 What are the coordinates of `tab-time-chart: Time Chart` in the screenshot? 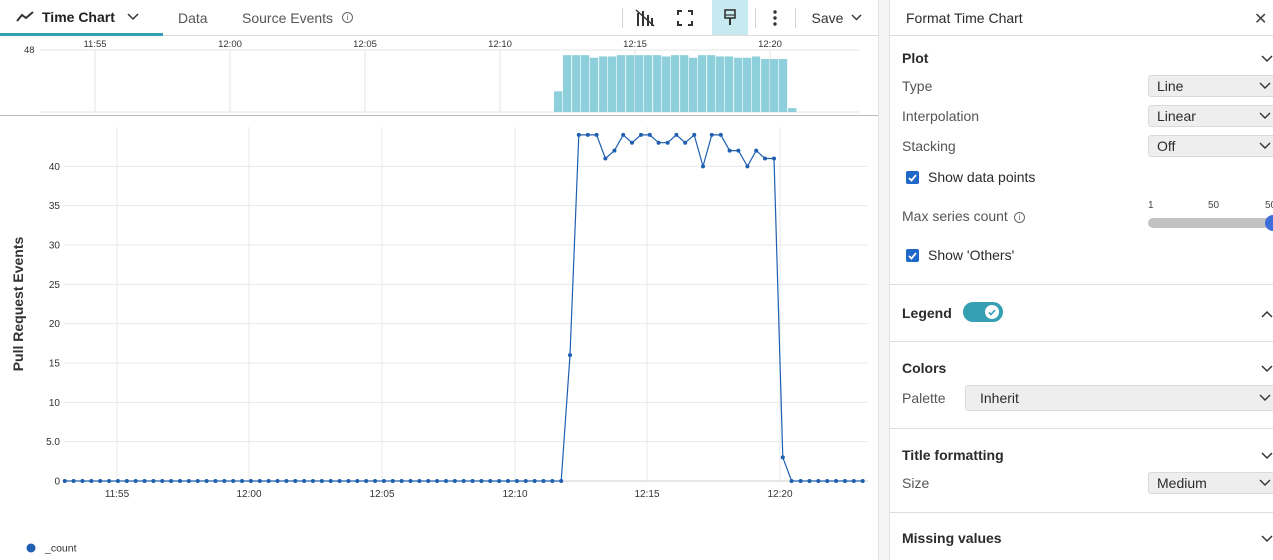 It's located at (81, 18).